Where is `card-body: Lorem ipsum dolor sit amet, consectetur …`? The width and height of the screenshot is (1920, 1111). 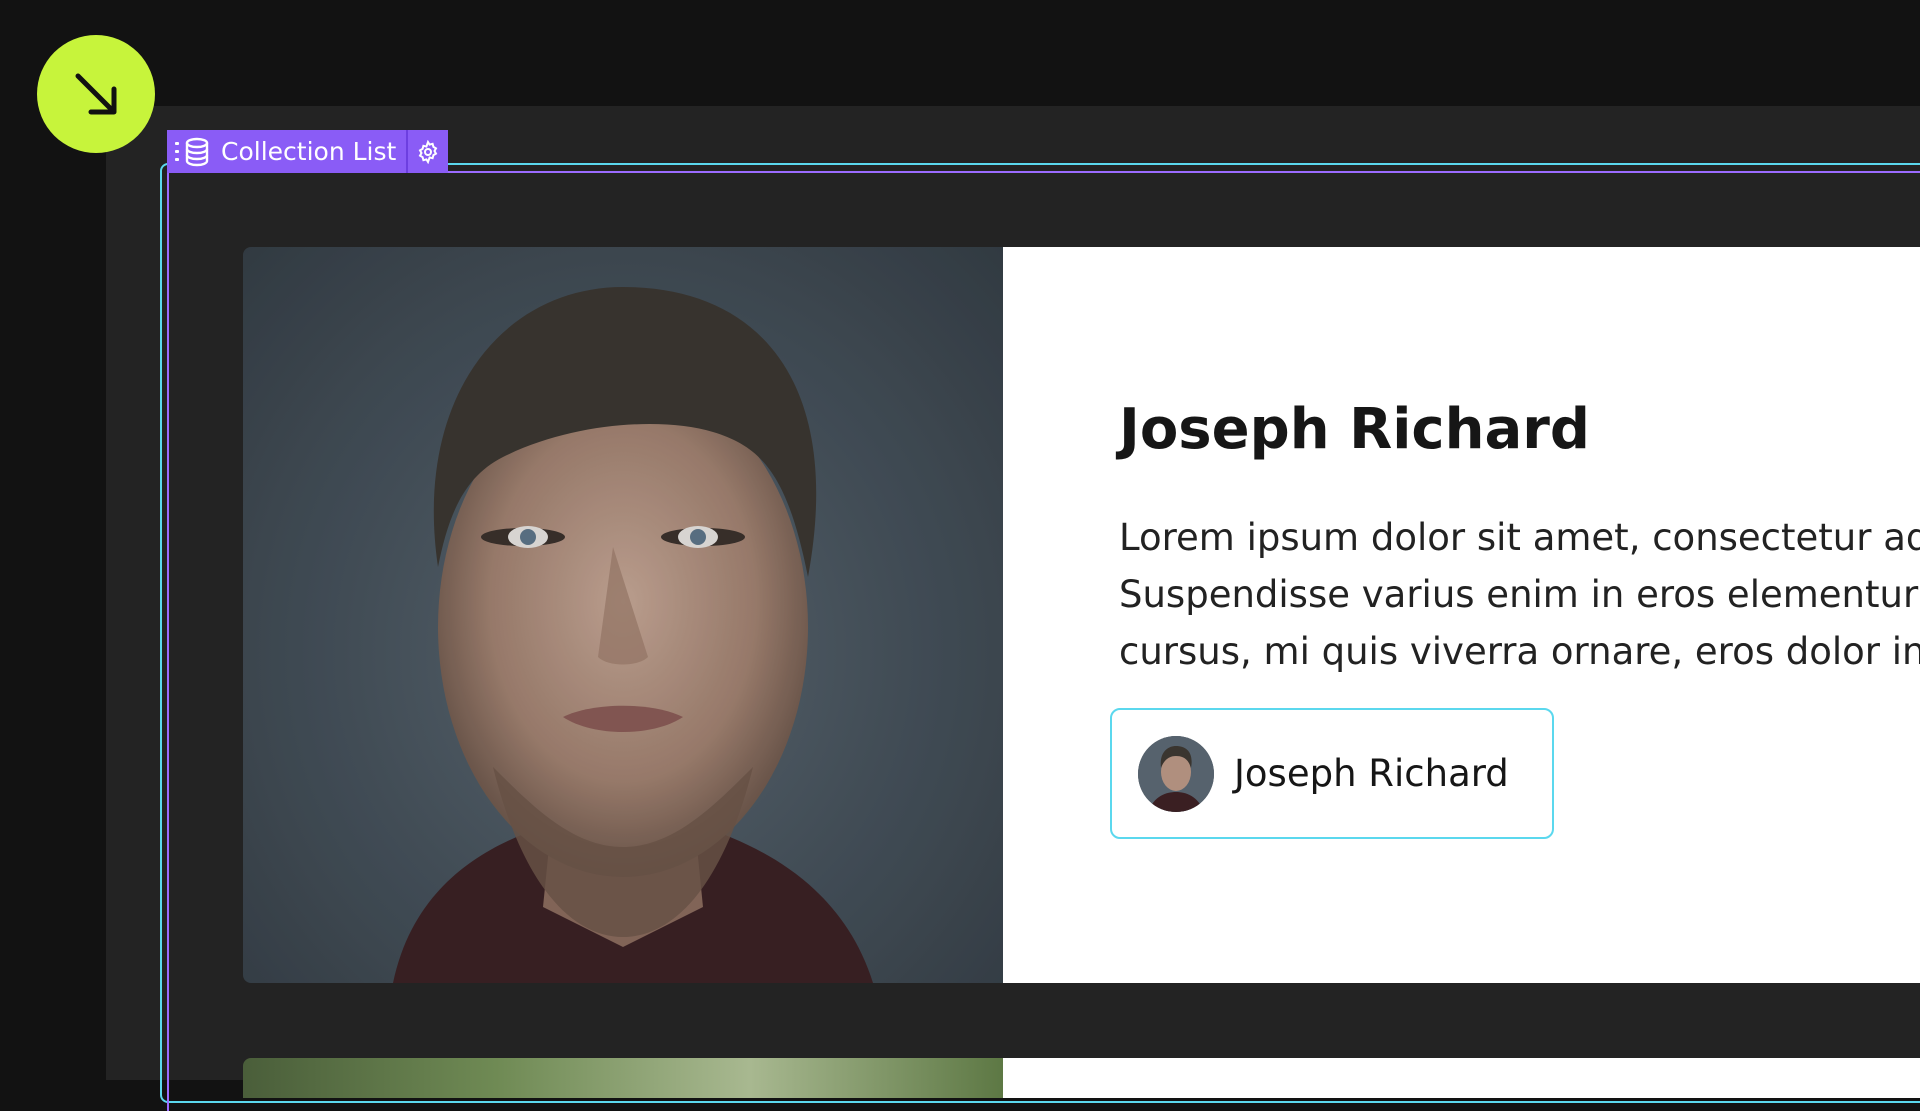 card-body: Lorem ipsum dolor sit amet, consectetur … is located at coordinates (1519, 594).